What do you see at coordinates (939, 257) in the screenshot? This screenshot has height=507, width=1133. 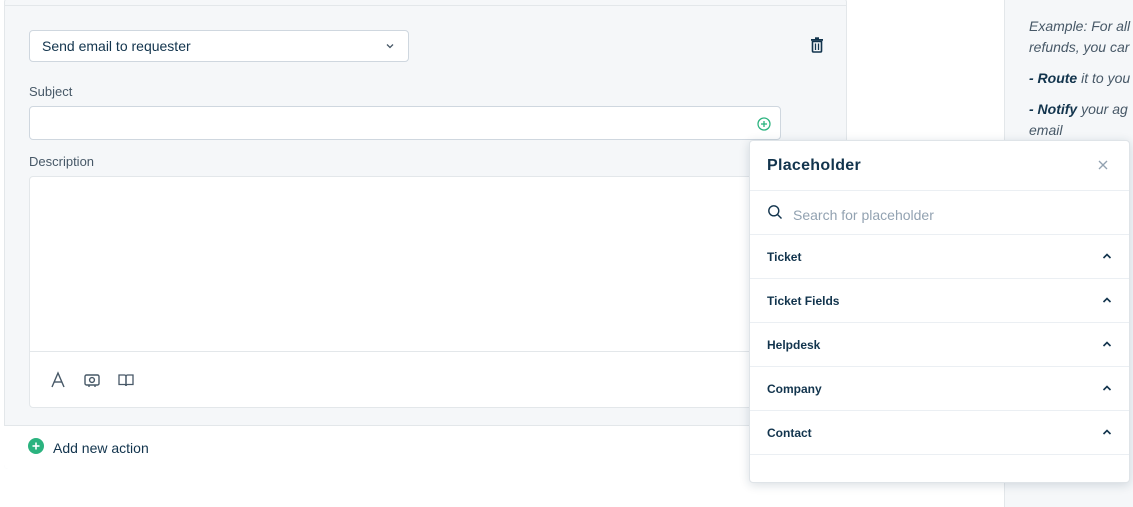 I see `category-ticket: Ticket` at bounding box center [939, 257].